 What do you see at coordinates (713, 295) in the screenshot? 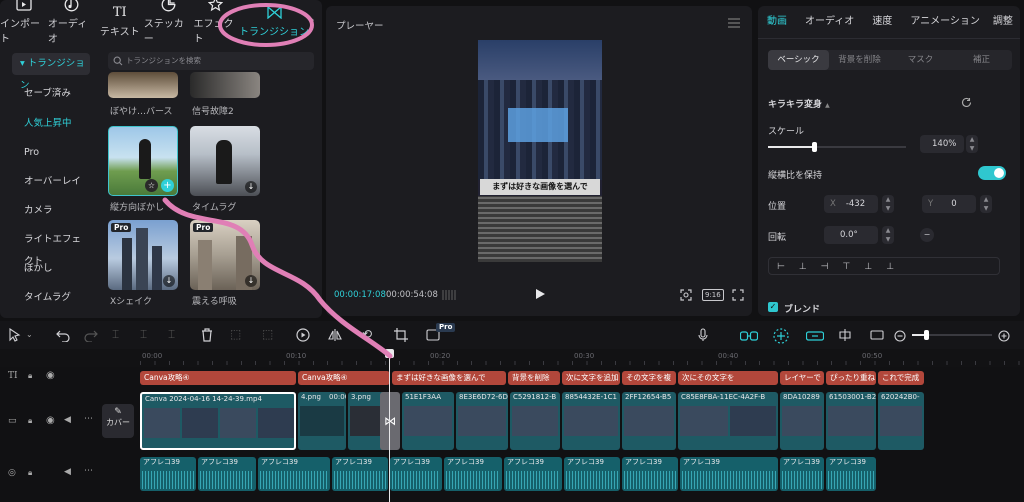
I see `aspect-ratio-button: 9:16` at bounding box center [713, 295].